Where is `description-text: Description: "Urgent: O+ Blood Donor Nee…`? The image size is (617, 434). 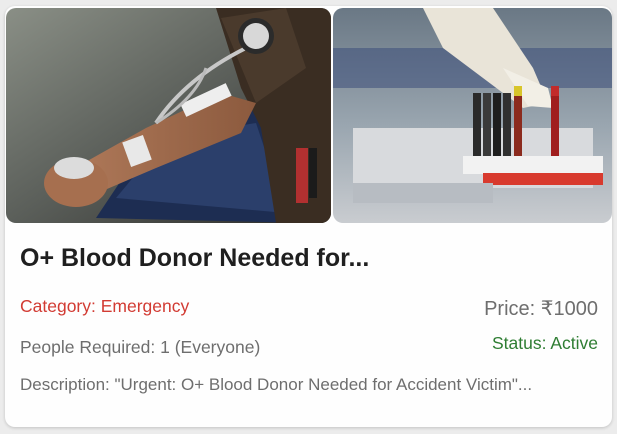 description-text: Description: "Urgent: O+ Blood Donor Nee… is located at coordinates (276, 384).